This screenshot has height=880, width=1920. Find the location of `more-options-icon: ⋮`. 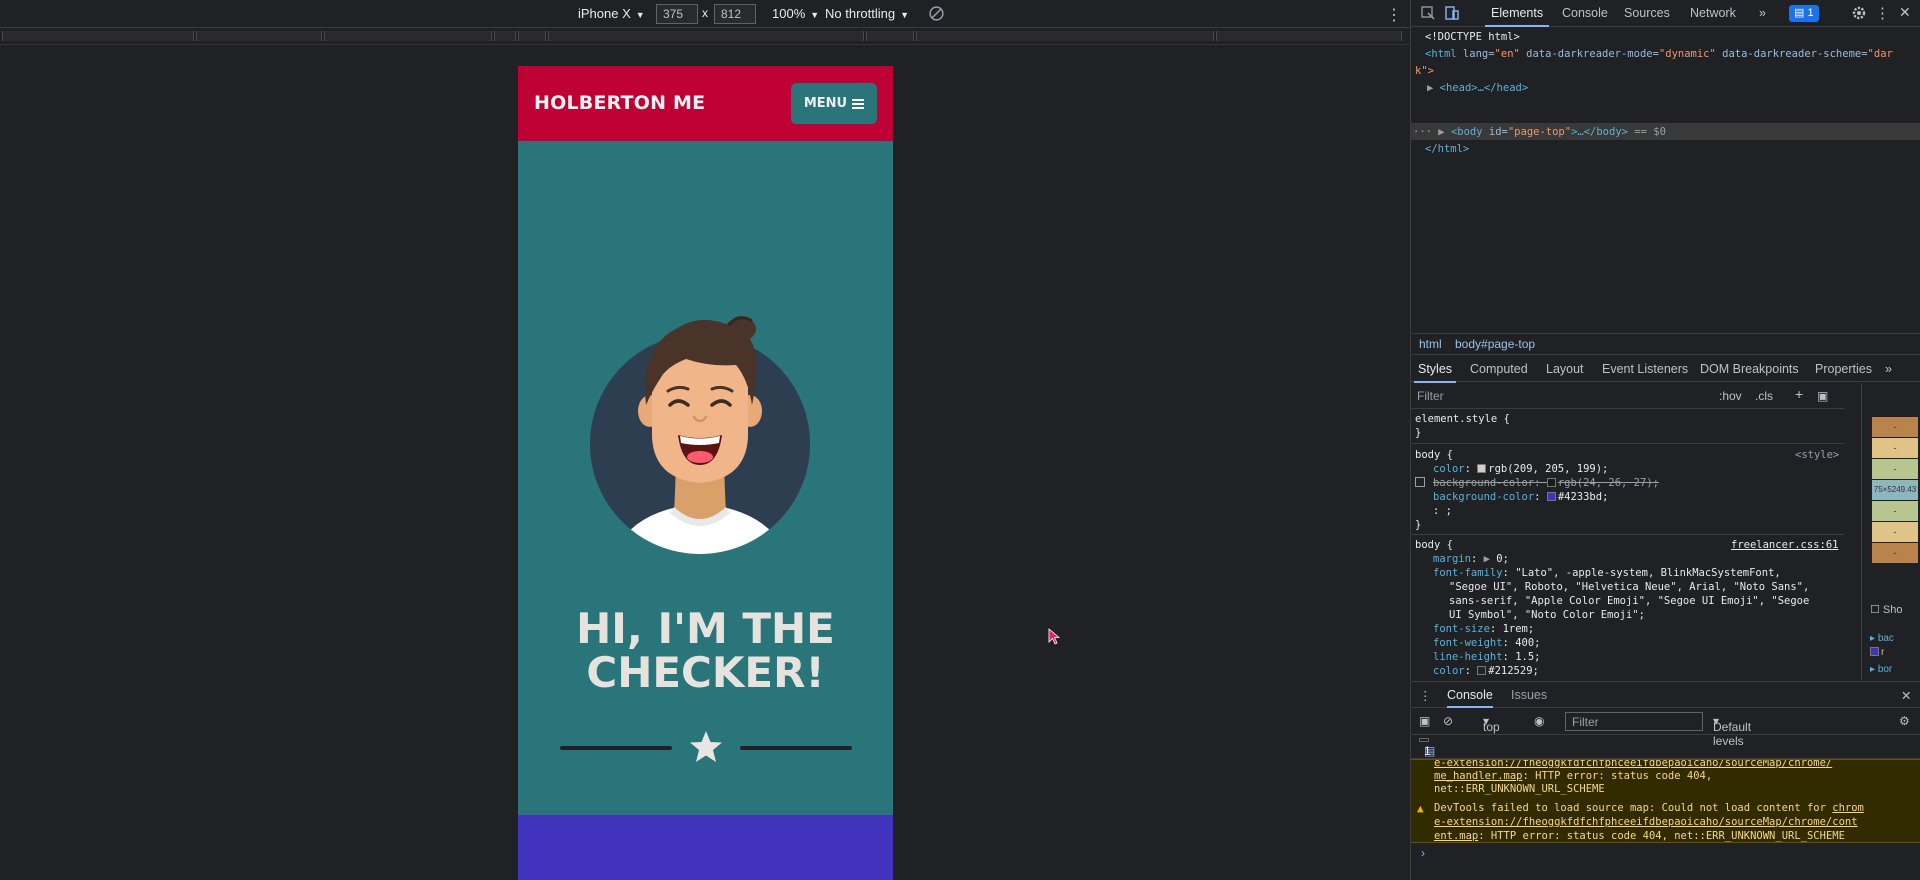

more-options-icon: ⋮ is located at coordinates (1394, 15).